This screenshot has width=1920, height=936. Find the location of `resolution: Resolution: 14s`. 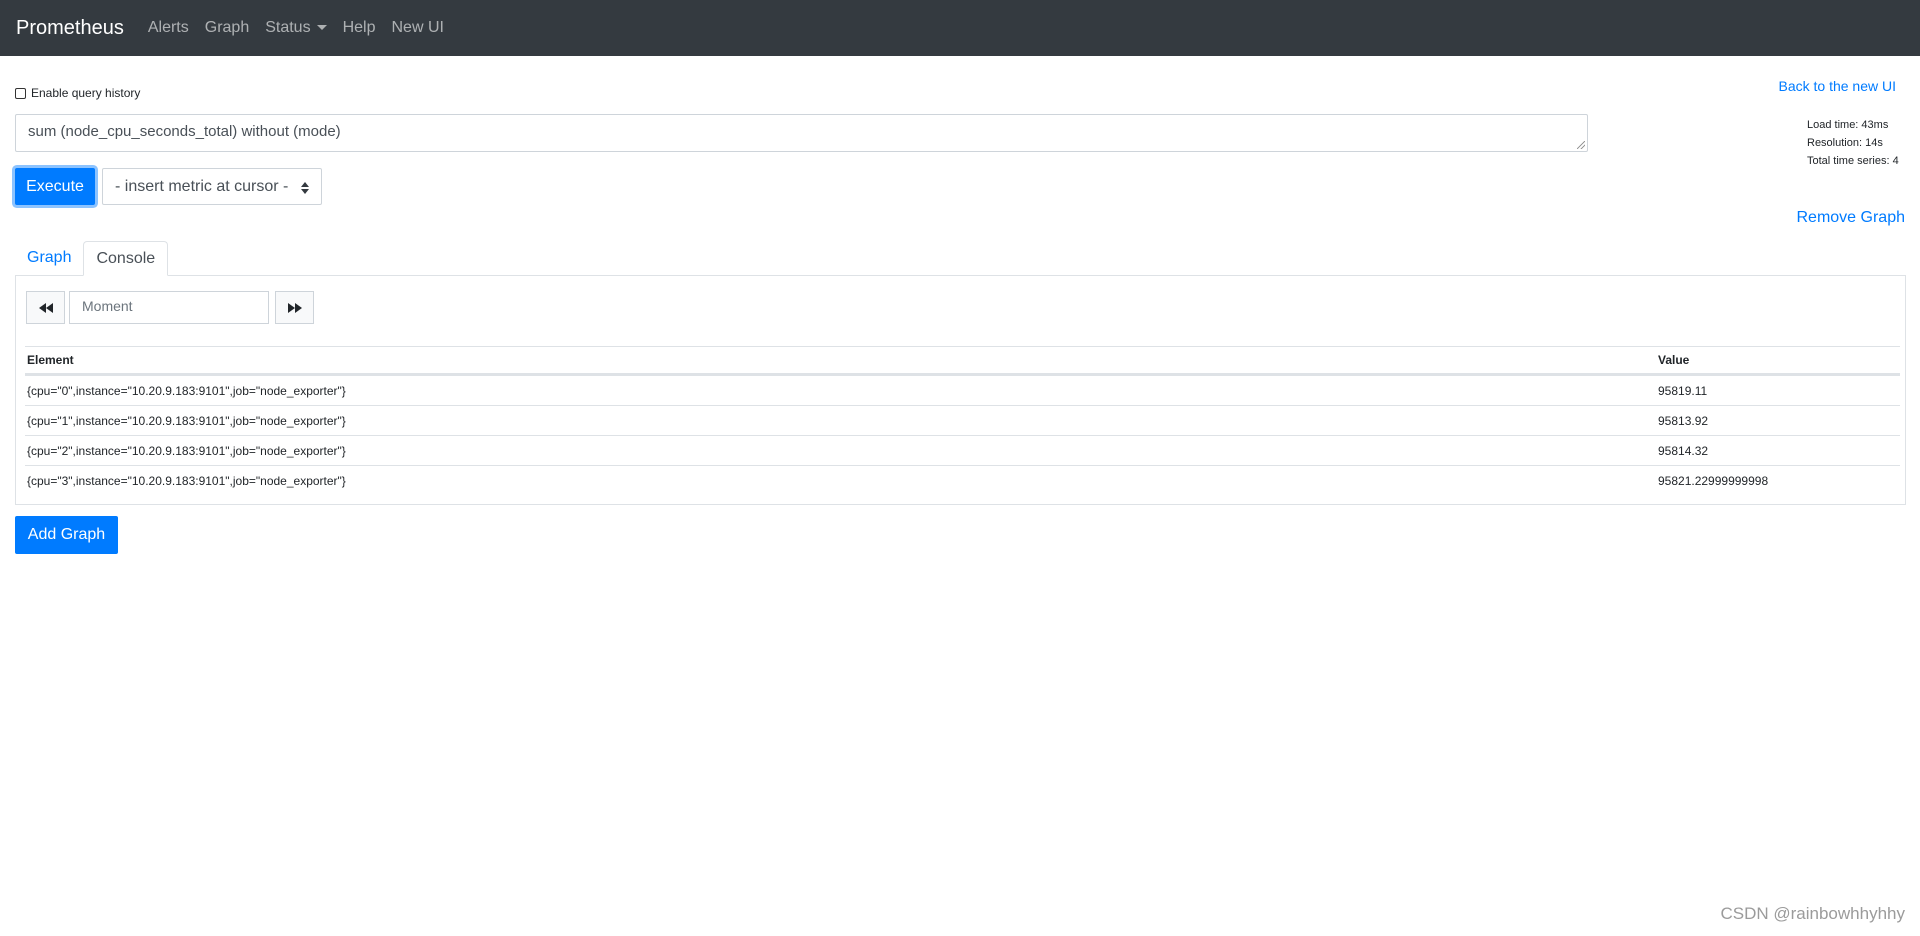

resolution: Resolution: 14s is located at coordinates (1845, 143).